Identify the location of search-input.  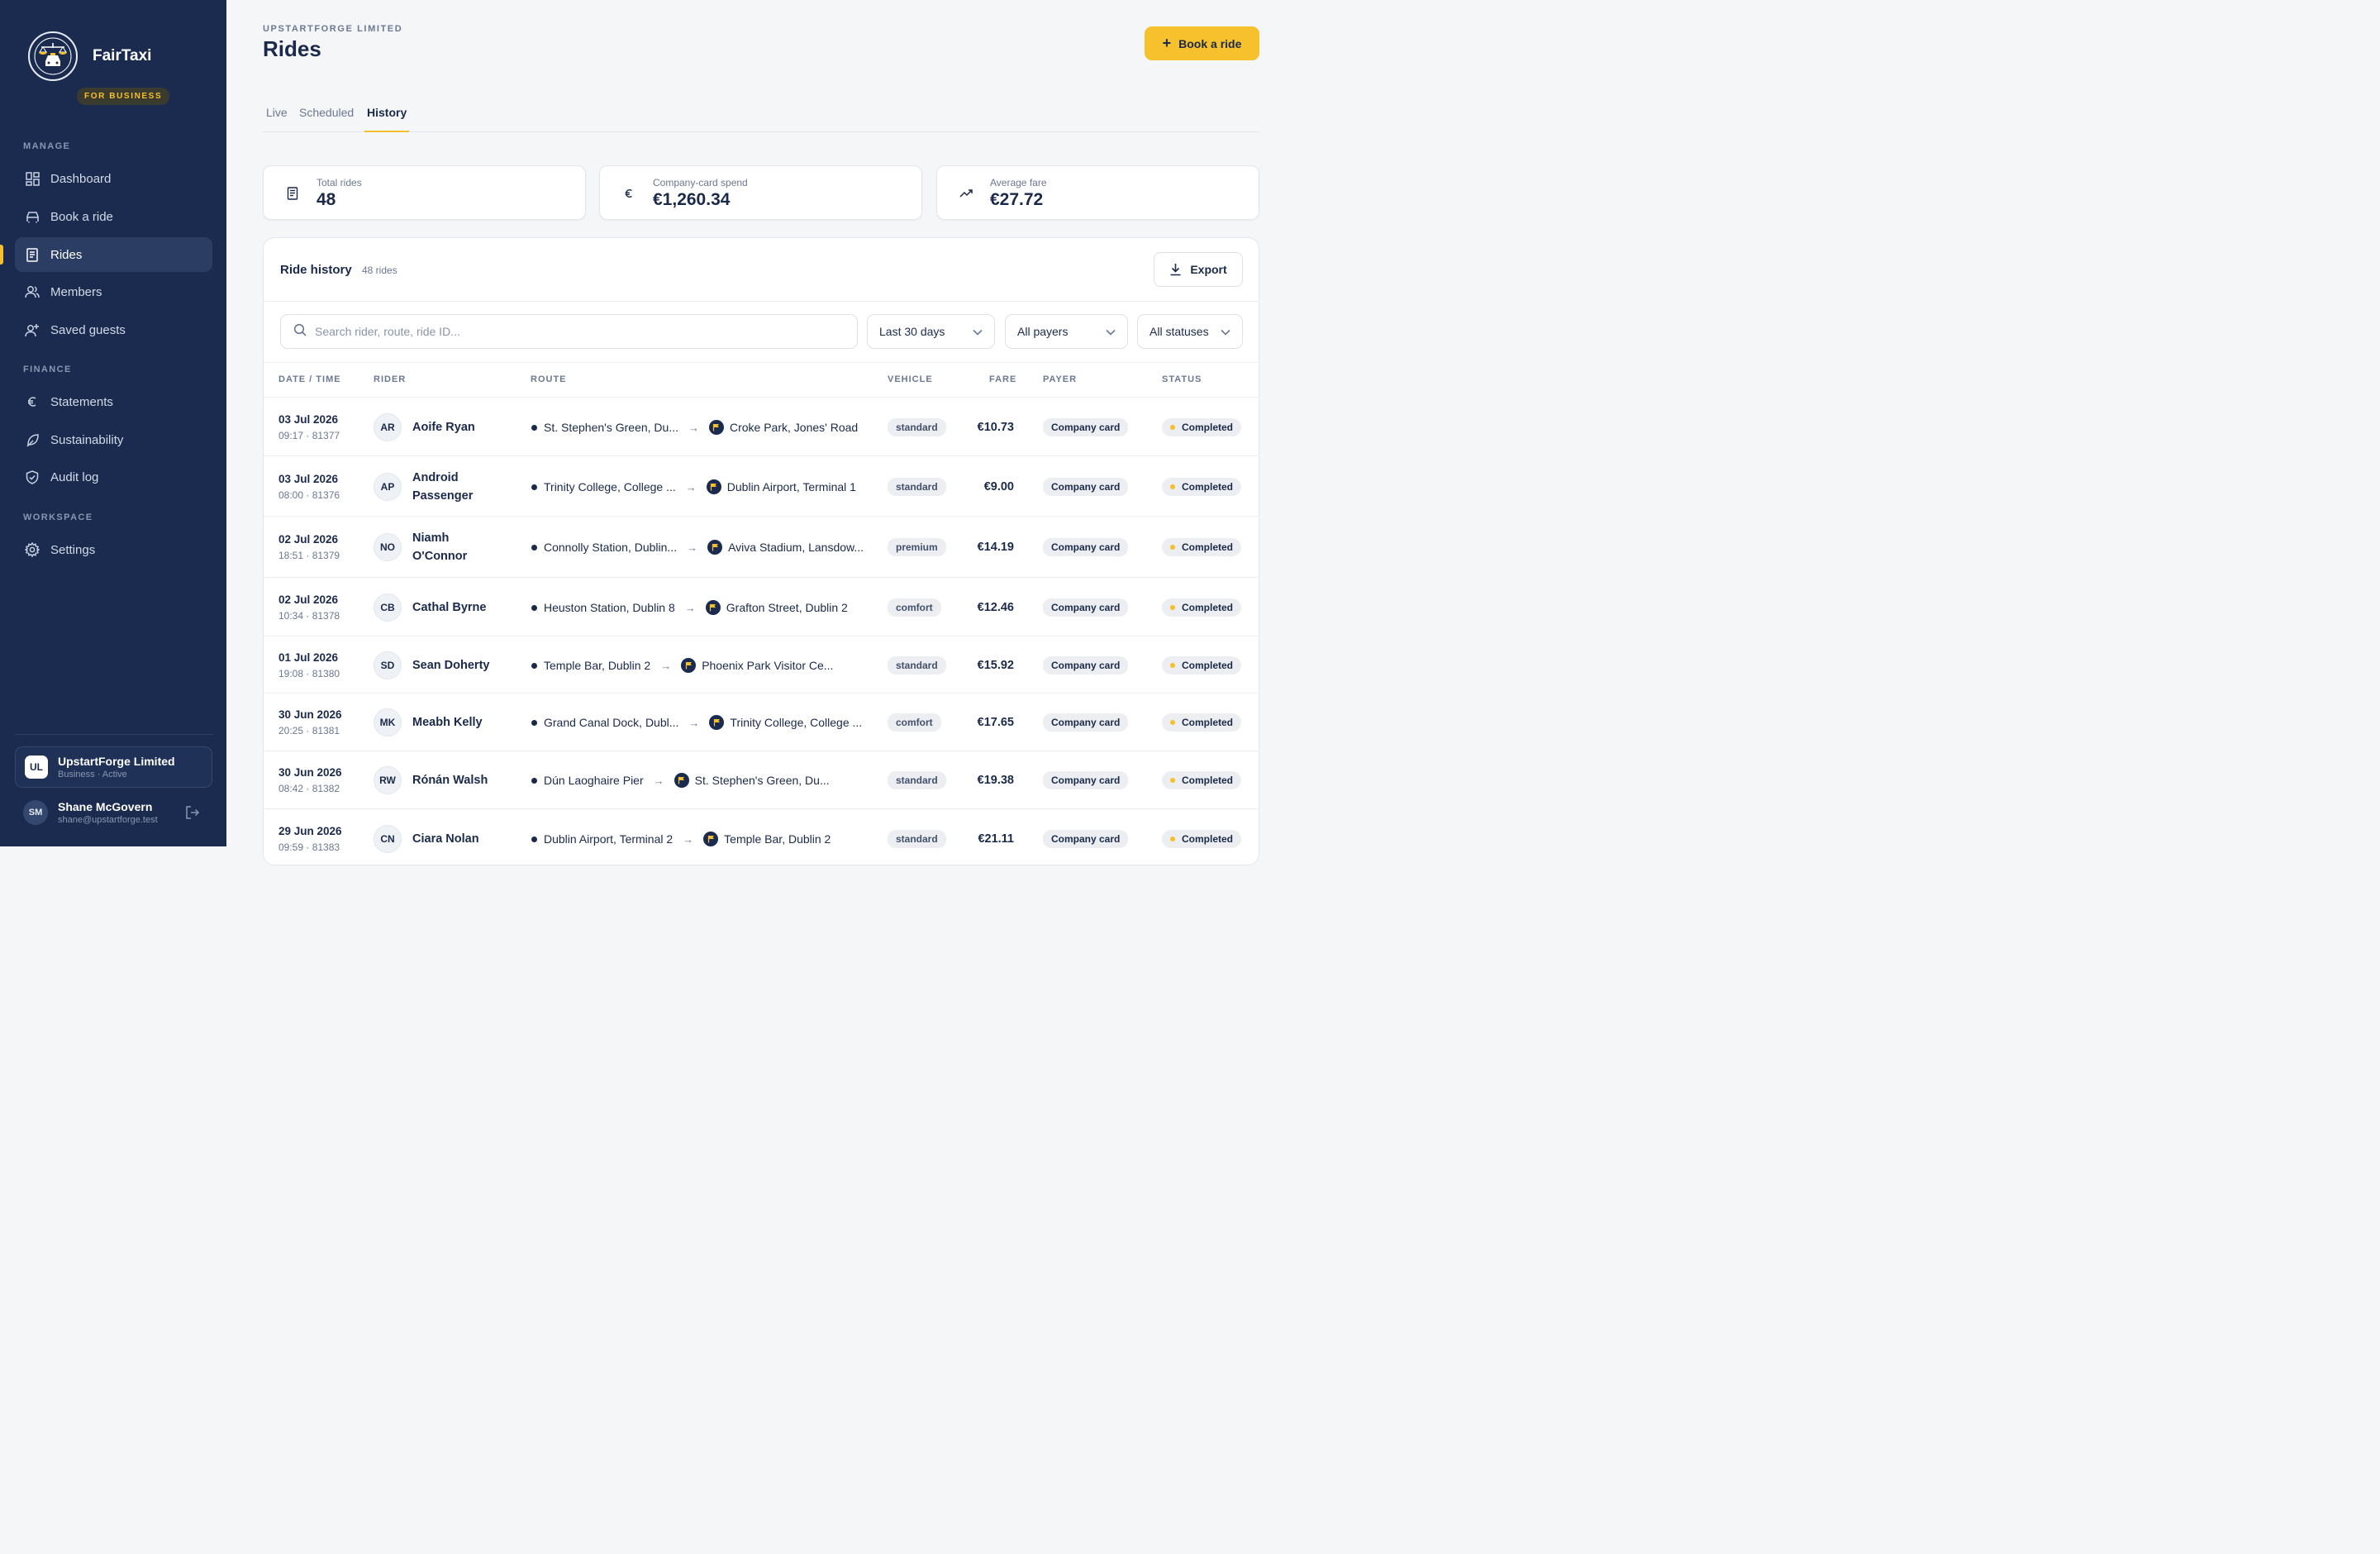
(571, 331).